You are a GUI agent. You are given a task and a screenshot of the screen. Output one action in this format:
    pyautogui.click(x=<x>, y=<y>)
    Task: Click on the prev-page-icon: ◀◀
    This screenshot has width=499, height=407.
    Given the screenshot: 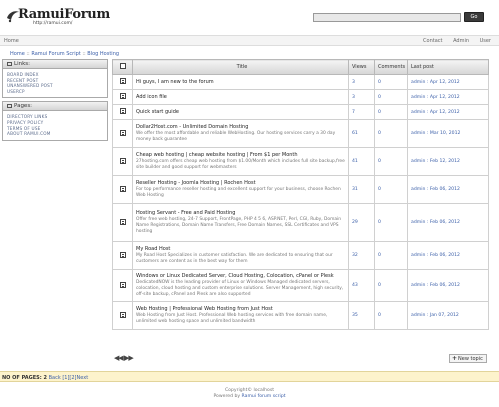 What is the action you would take?
    pyautogui.click(x=119, y=358)
    